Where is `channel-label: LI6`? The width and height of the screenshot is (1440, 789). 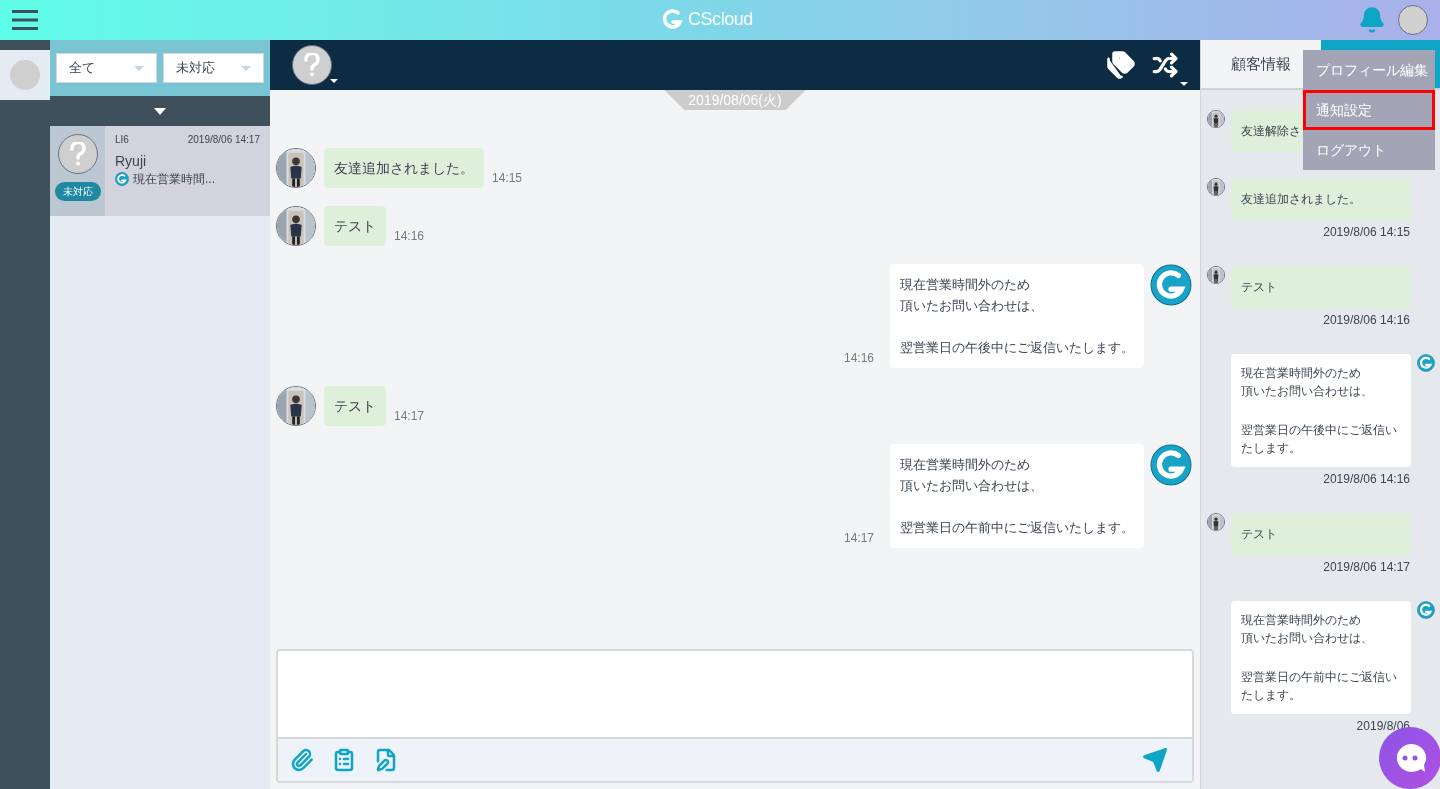
channel-label: LI6 is located at coordinates (122, 140).